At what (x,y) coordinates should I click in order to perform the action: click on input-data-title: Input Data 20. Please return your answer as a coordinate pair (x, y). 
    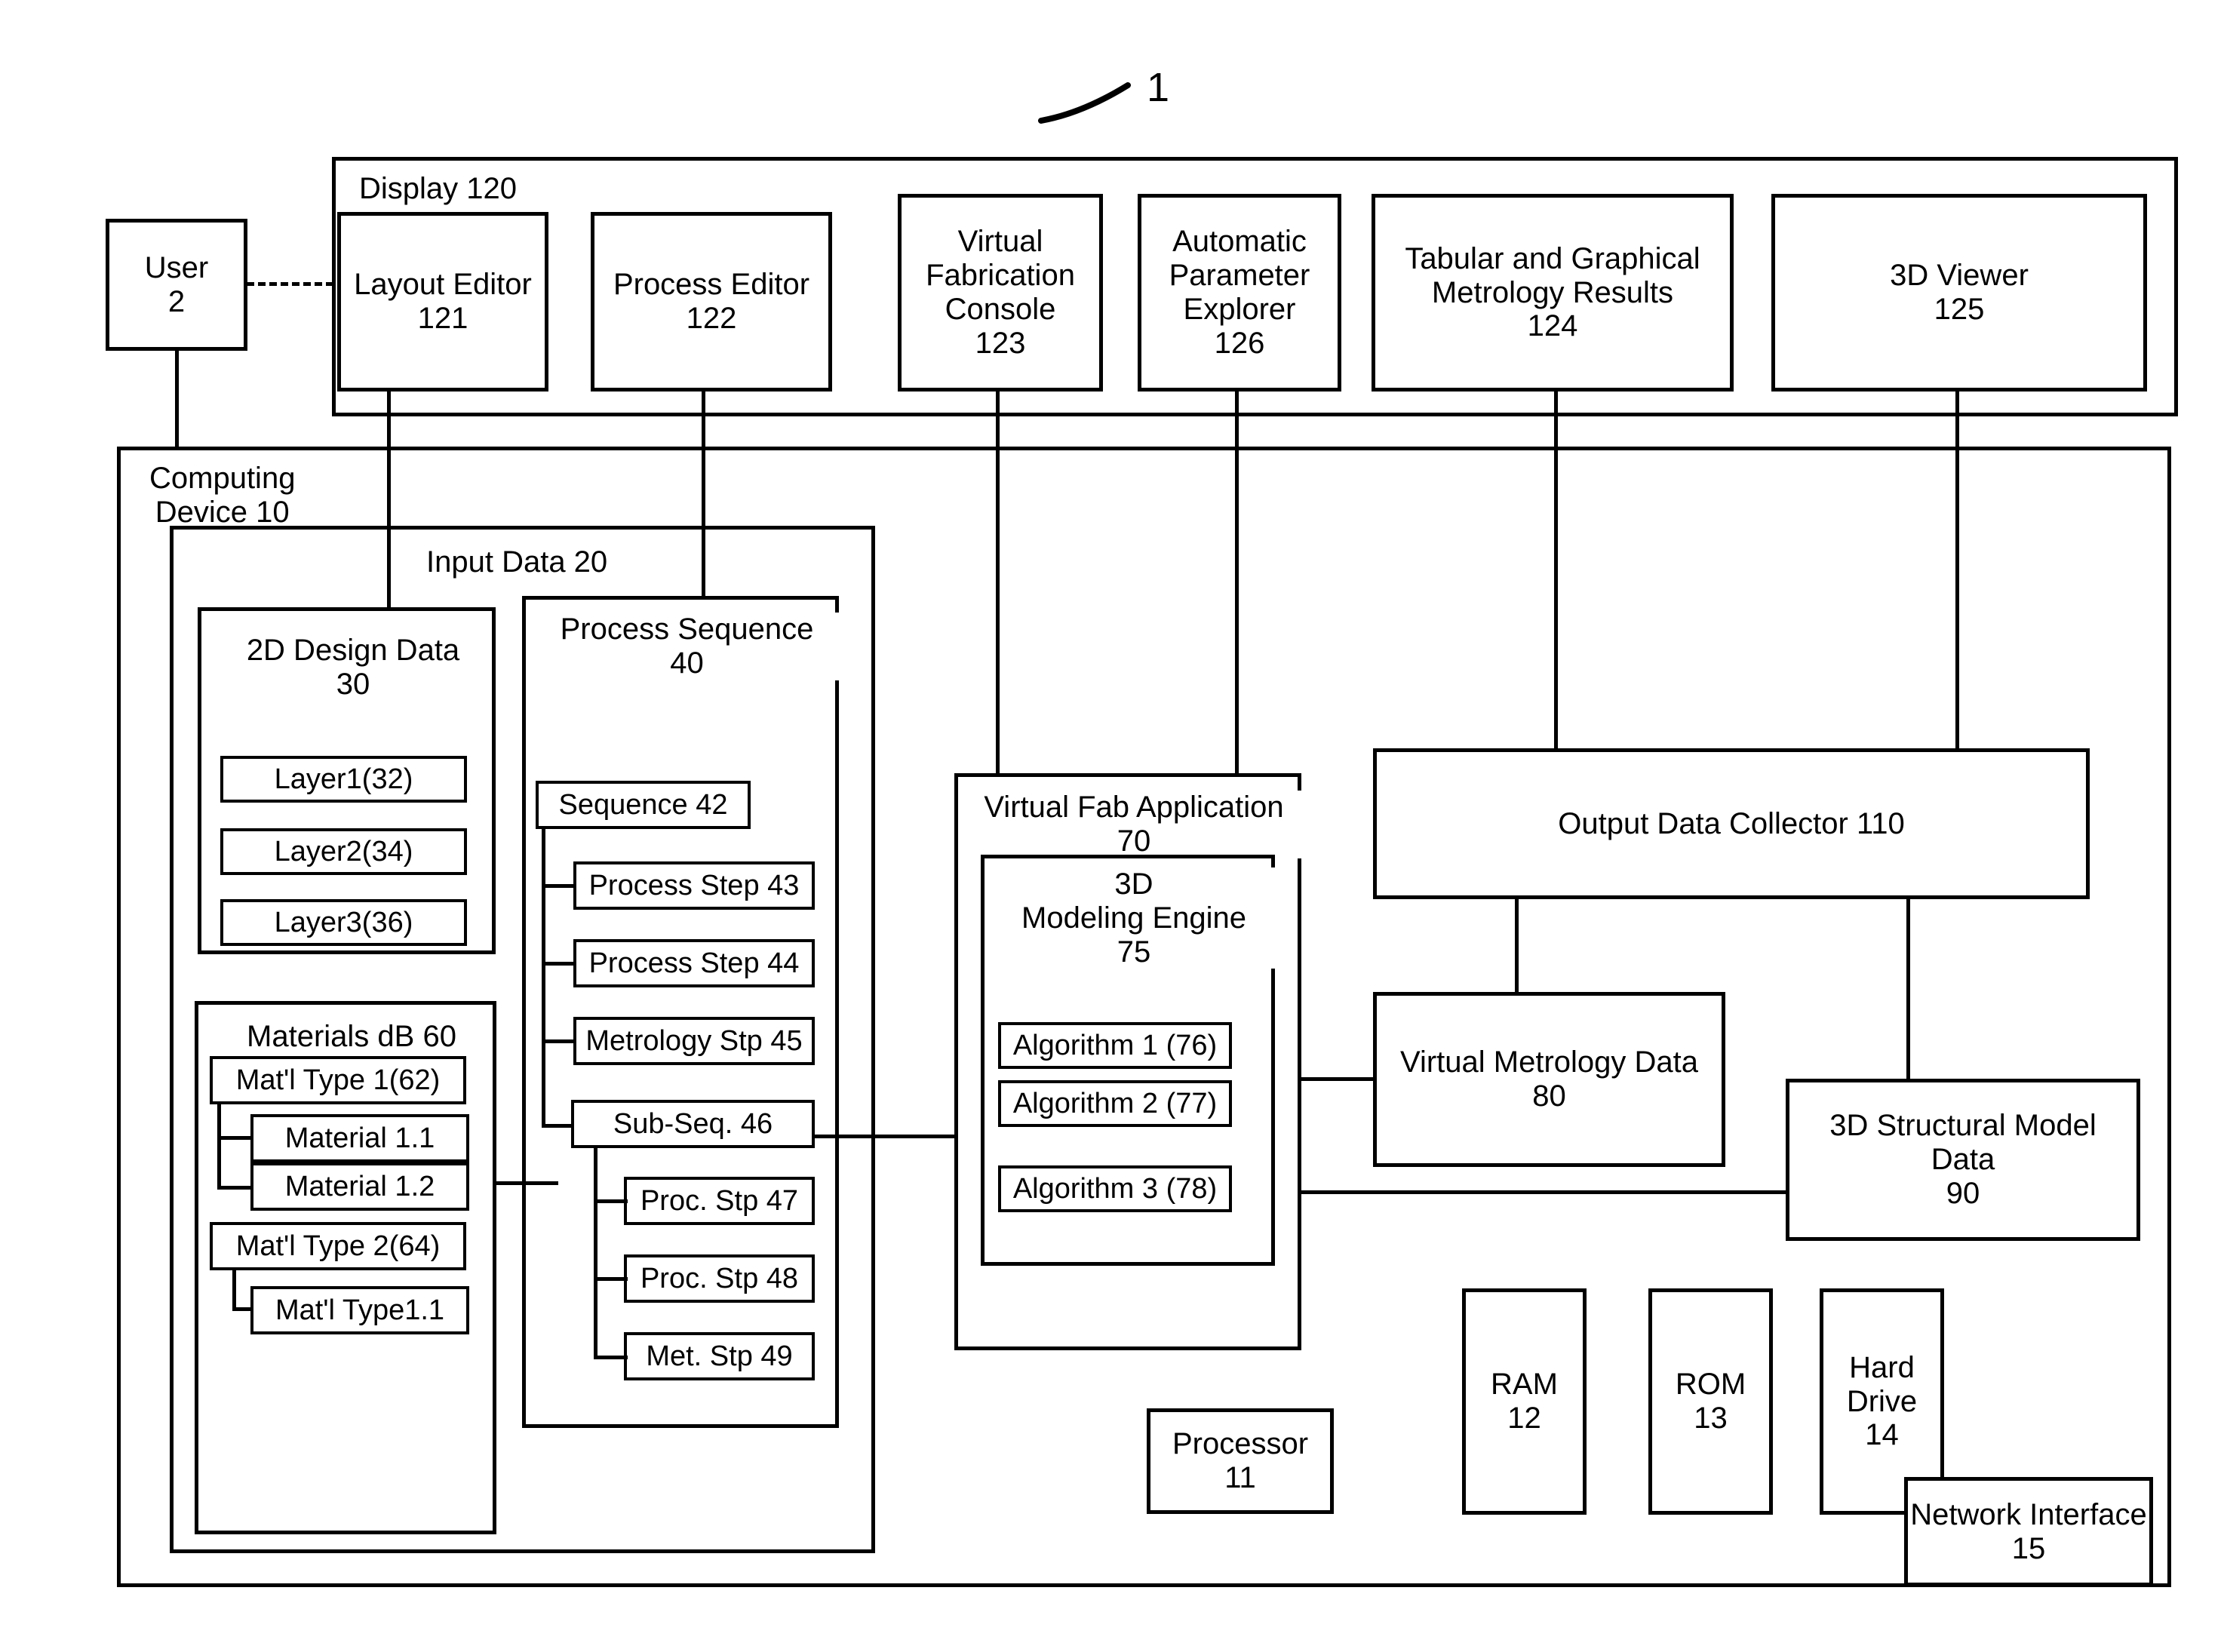
    Looking at the image, I should click on (517, 562).